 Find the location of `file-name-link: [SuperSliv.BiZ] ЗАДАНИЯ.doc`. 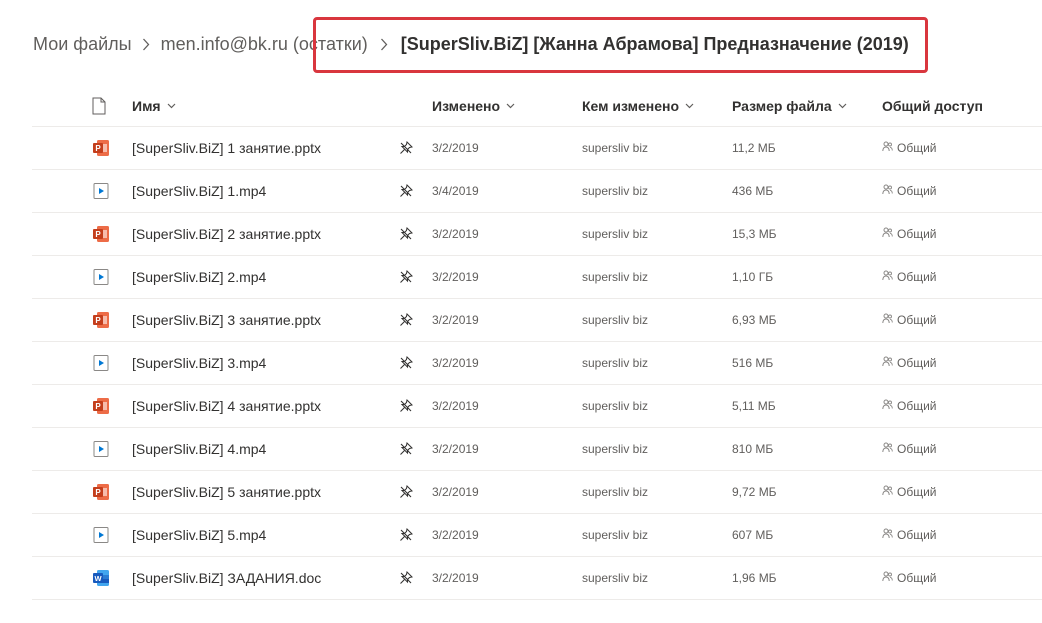

file-name-link: [SuperSliv.BiZ] ЗАДАНИЯ.doc is located at coordinates (226, 578).